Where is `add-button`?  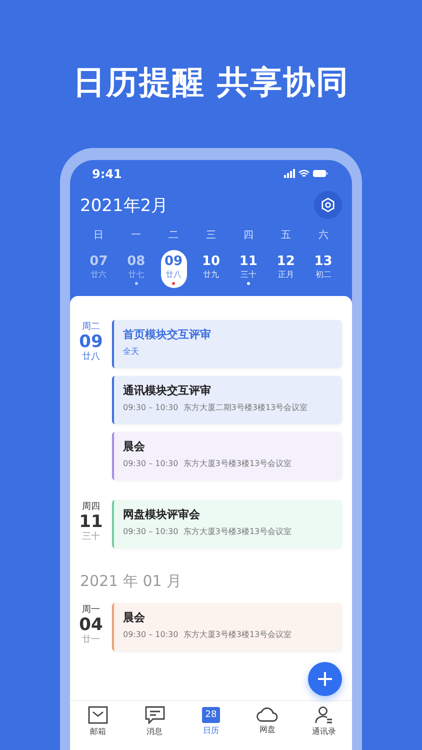
add-button is located at coordinates (325, 679).